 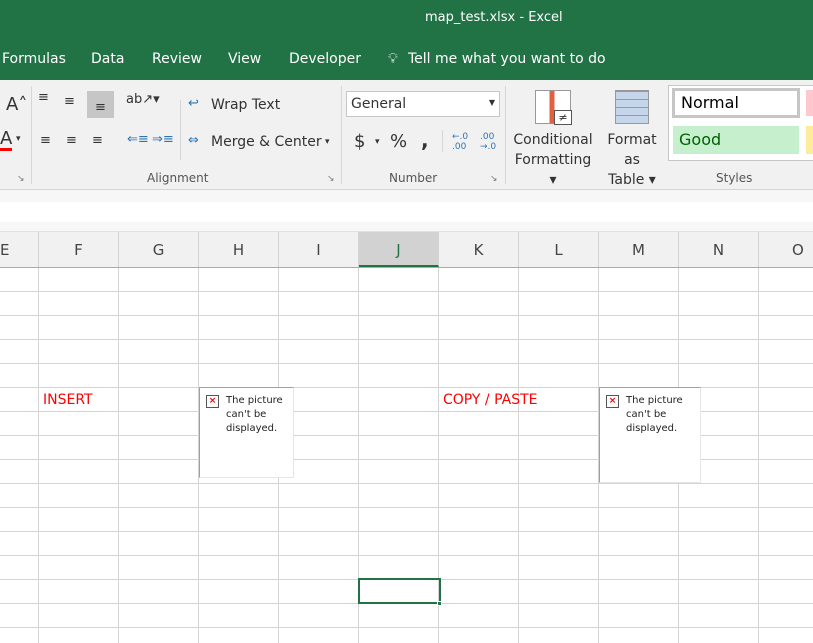 I want to click on number-format-value: General, so click(x=379, y=104).